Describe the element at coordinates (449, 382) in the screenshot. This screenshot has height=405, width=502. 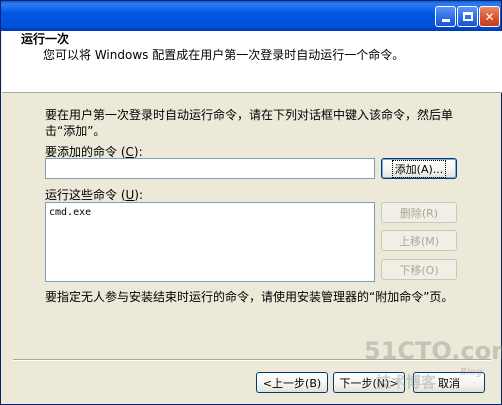
I see `cancel-button: 取消` at that location.